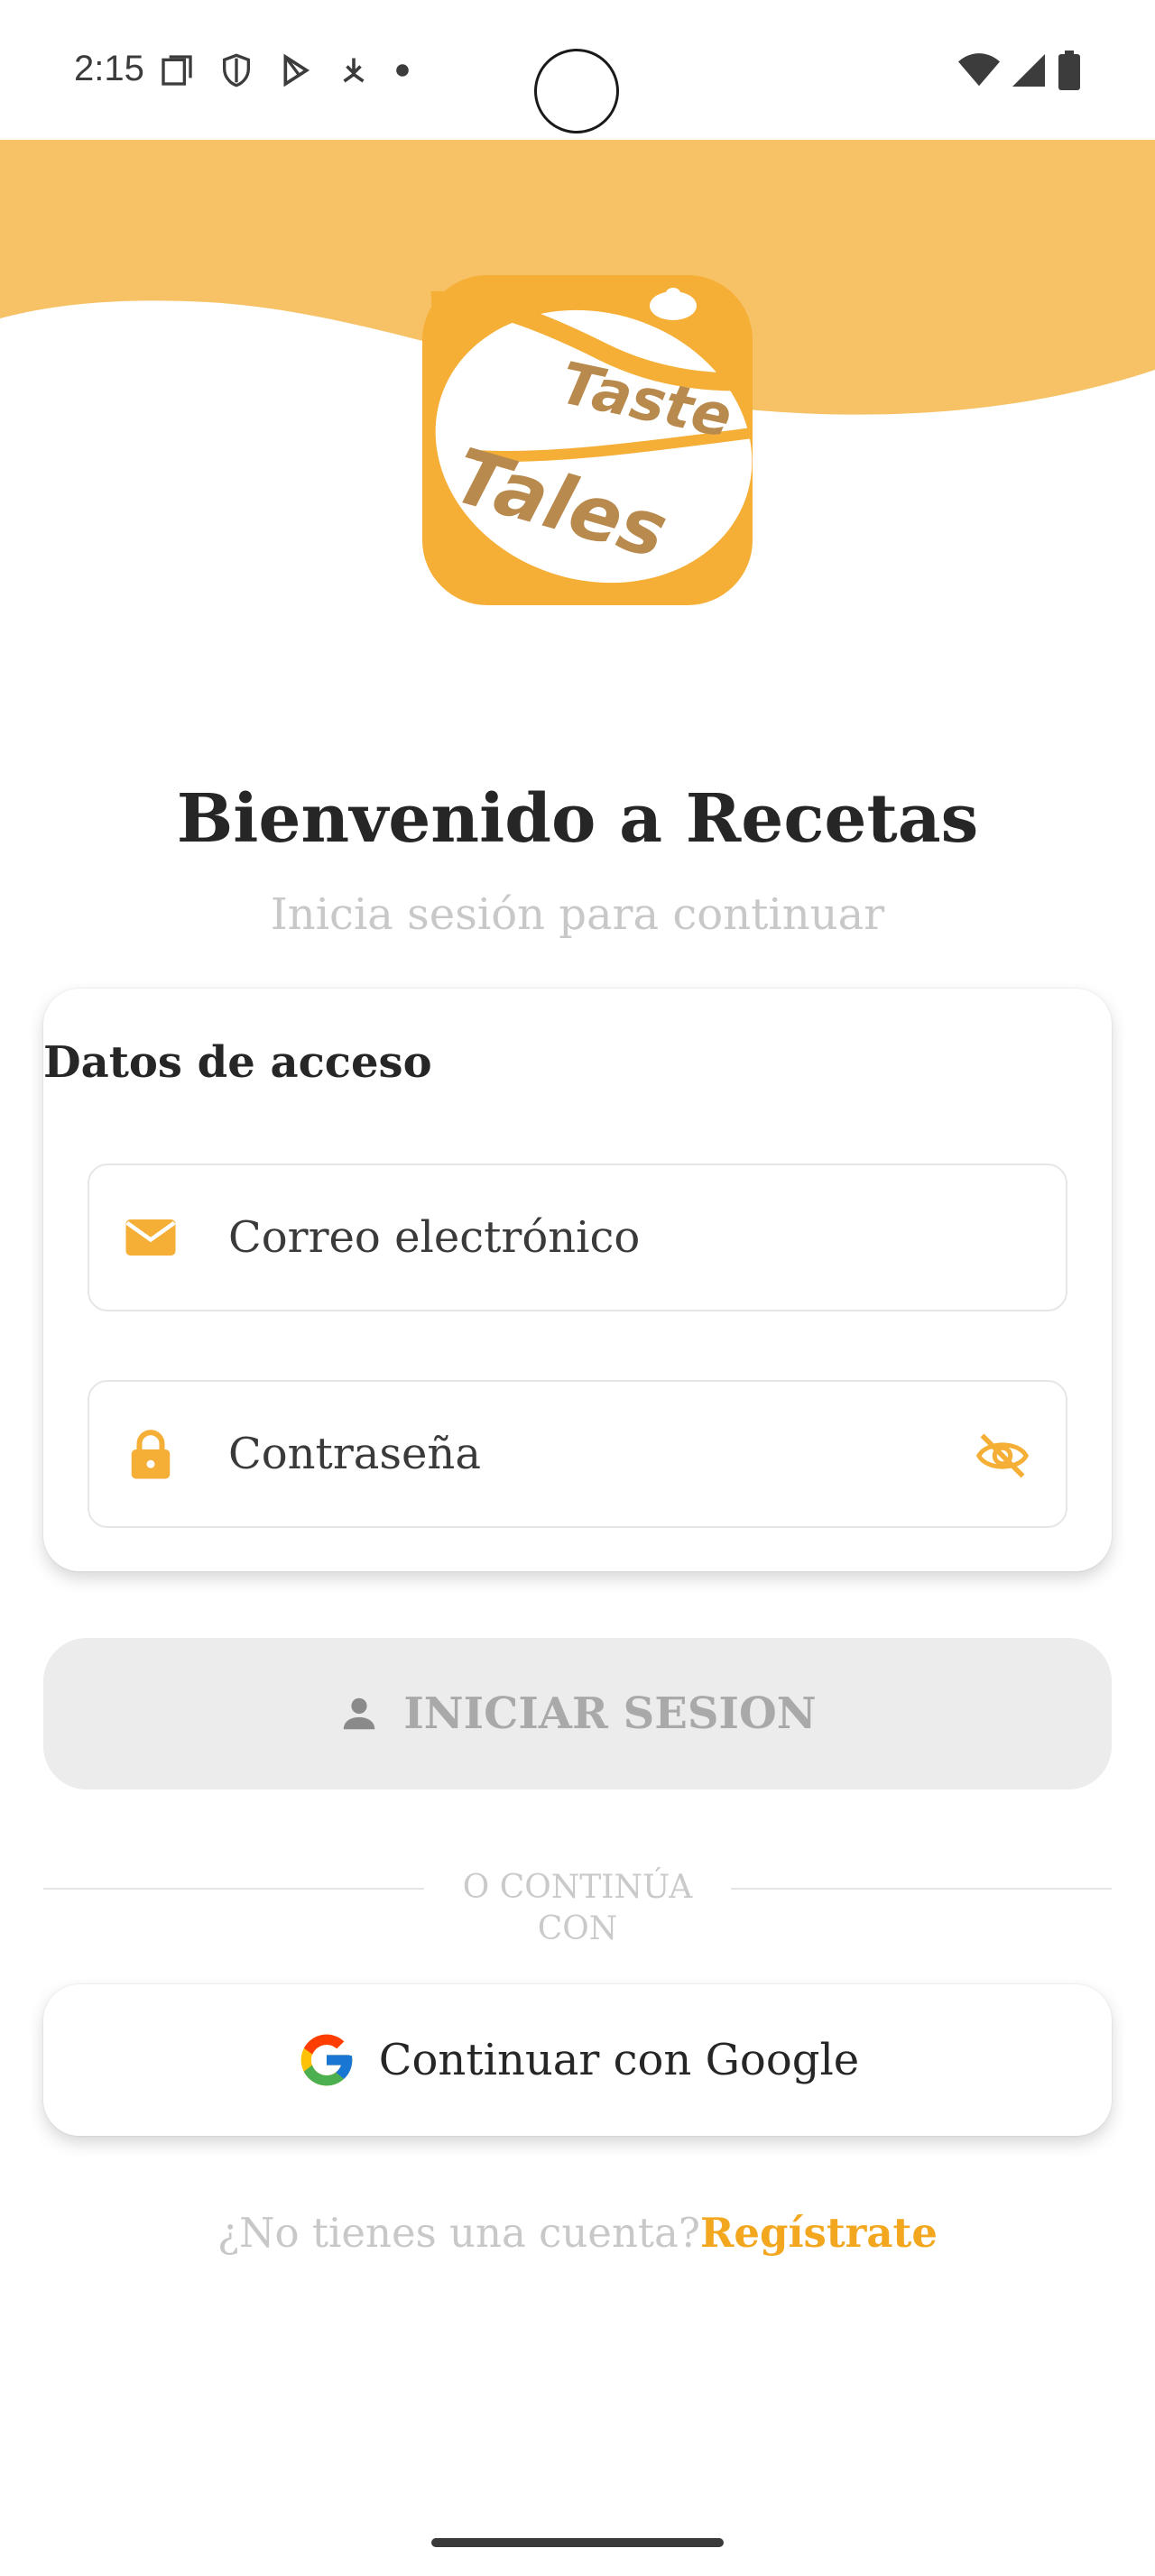 Image resolution: width=1155 pixels, height=2576 pixels. What do you see at coordinates (979, 70) in the screenshot?
I see `wifi-icon` at bounding box center [979, 70].